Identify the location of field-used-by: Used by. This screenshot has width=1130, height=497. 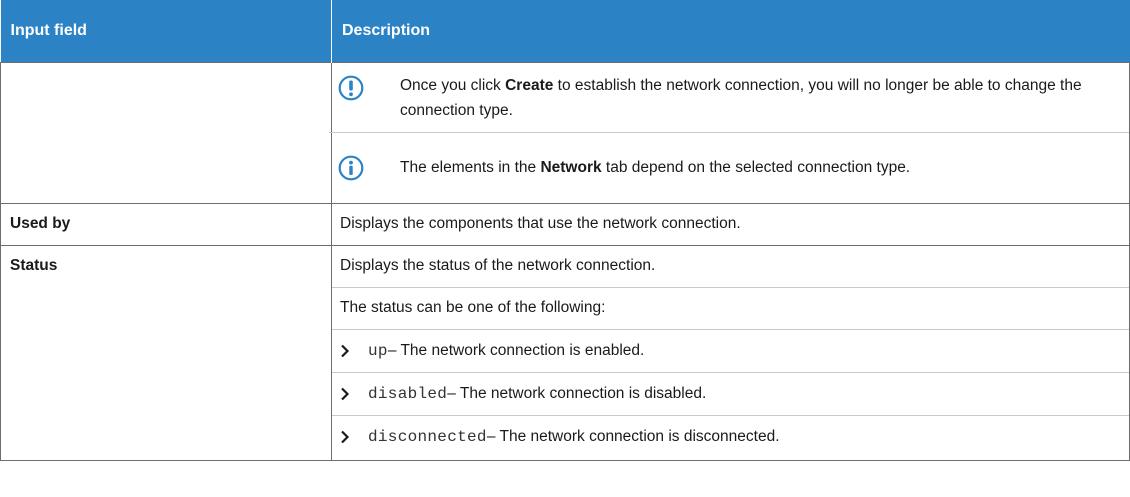
(166, 224).